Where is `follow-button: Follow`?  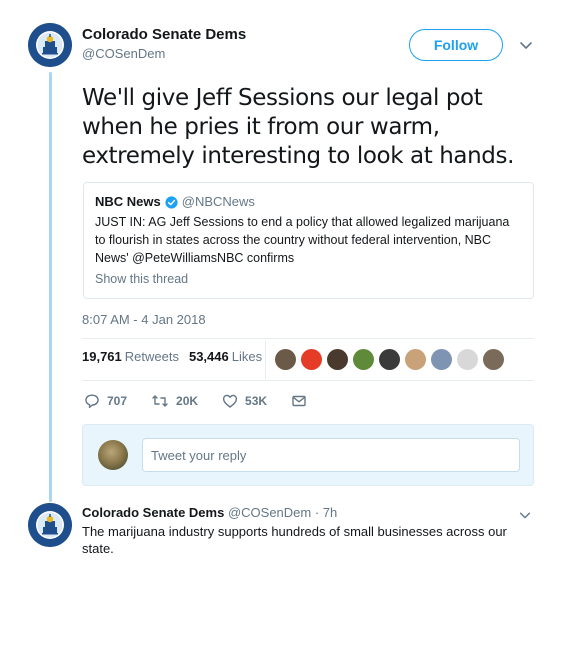 follow-button: Follow is located at coordinates (456, 45).